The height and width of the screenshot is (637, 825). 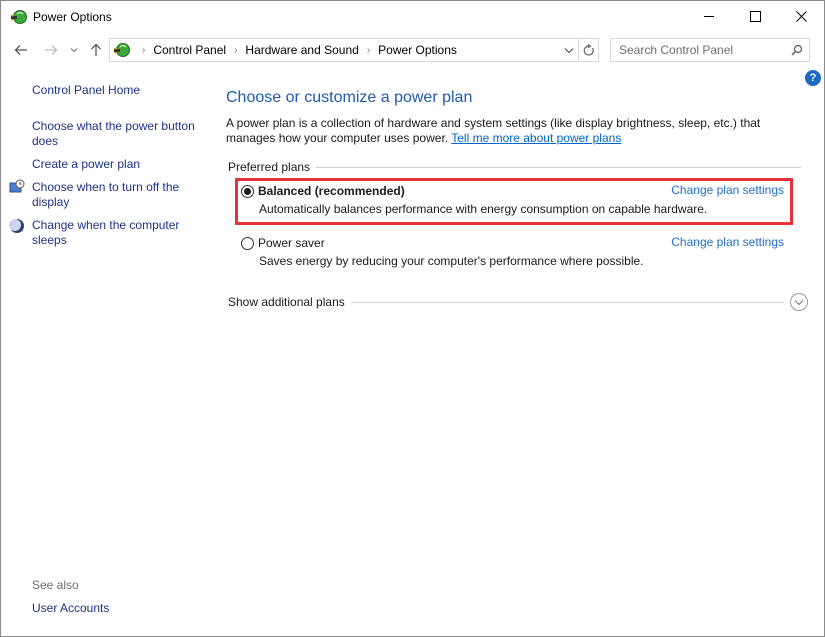 I want to click on recent-locations-button, so click(x=74, y=50).